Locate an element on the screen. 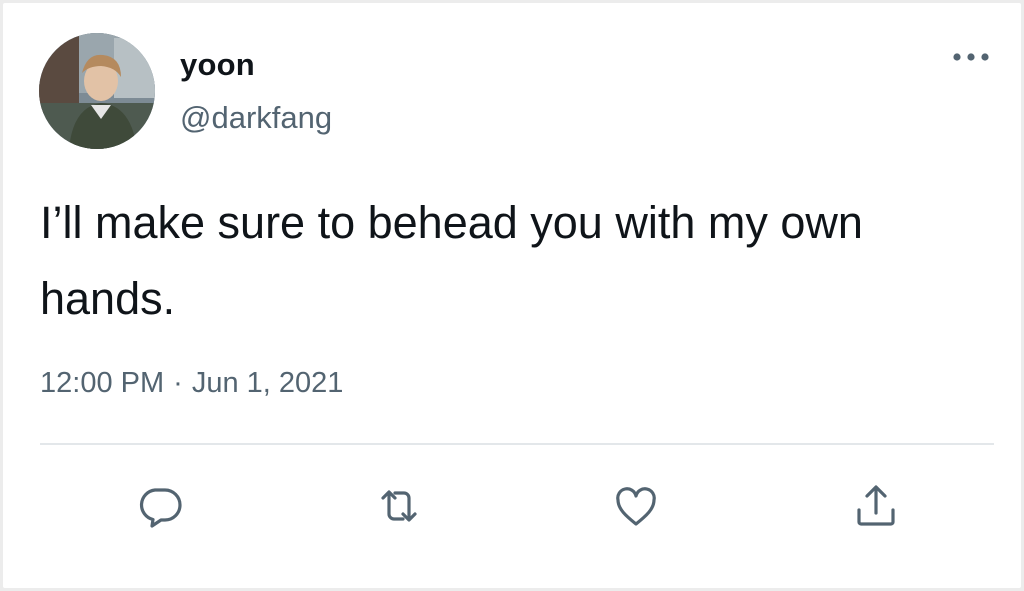 The width and height of the screenshot is (1024, 591). tweet-timestamp: 12:00 PM · Jun 1, 2021 is located at coordinates (191, 383).